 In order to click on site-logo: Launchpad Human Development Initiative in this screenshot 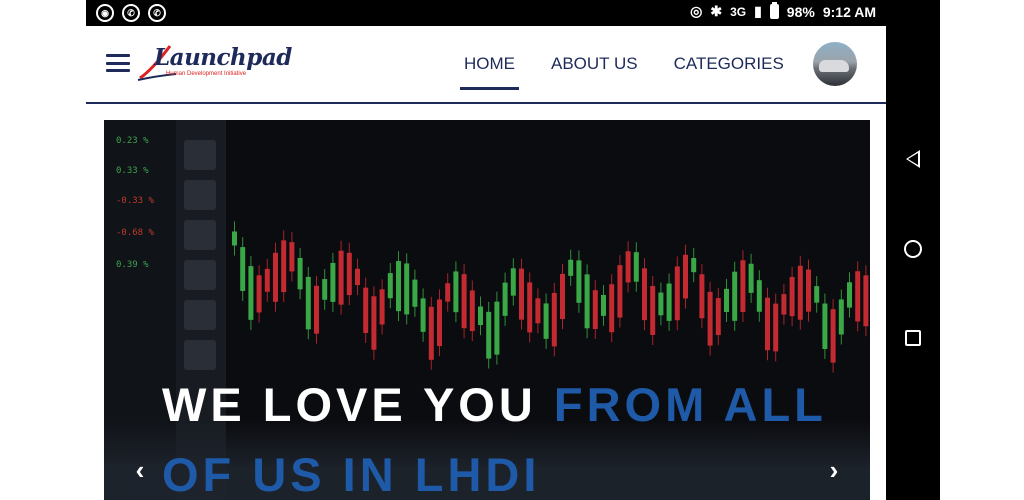, I will do `click(214, 62)`.